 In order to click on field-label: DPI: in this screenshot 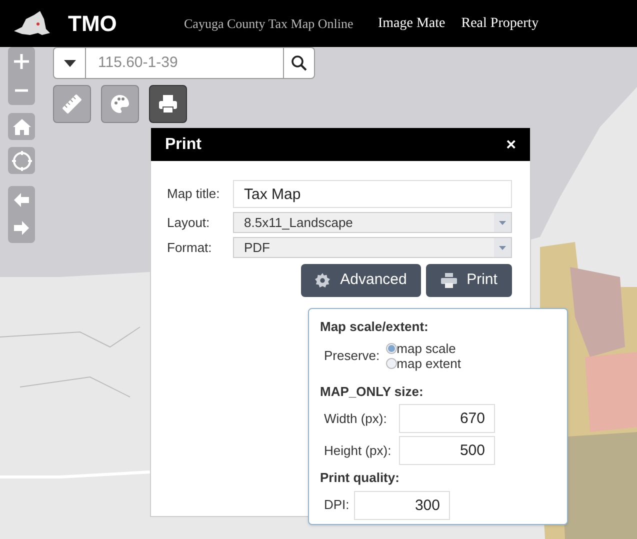, I will do `click(337, 505)`.